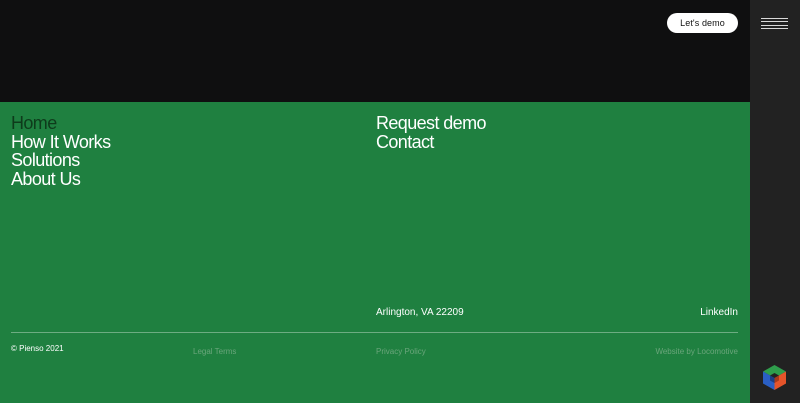 The width and height of the screenshot is (800, 403). I want to click on privacy-policy-link: Privacy Policy, so click(401, 351).